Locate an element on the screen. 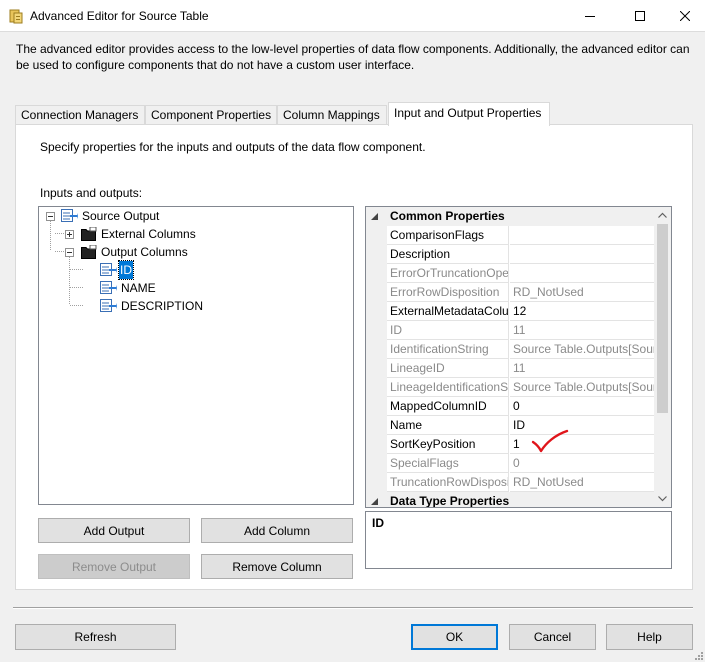 The height and width of the screenshot is (662, 705). property-grid-scrollbar is located at coordinates (662, 357).